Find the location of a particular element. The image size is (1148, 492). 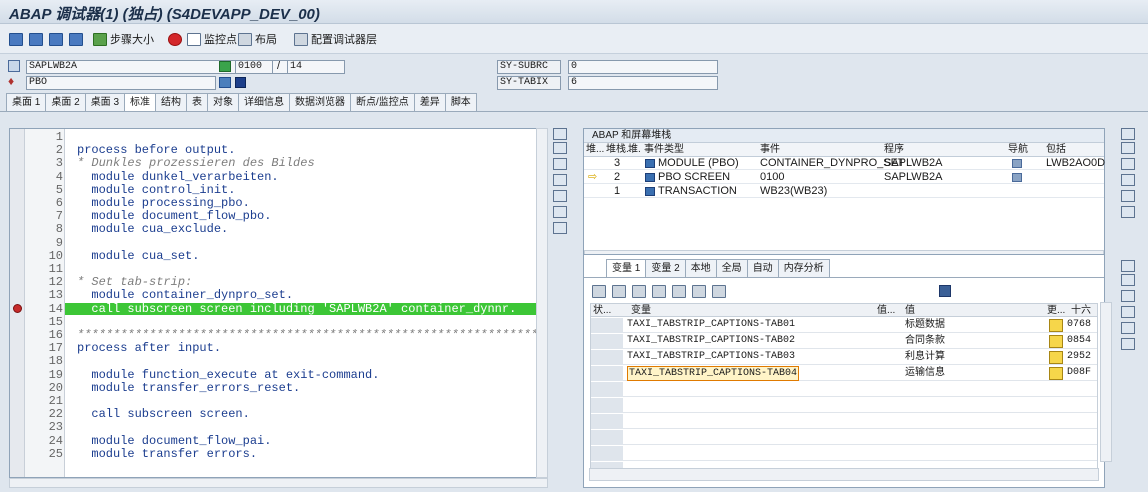

vars-hscrollbar is located at coordinates (844, 474).